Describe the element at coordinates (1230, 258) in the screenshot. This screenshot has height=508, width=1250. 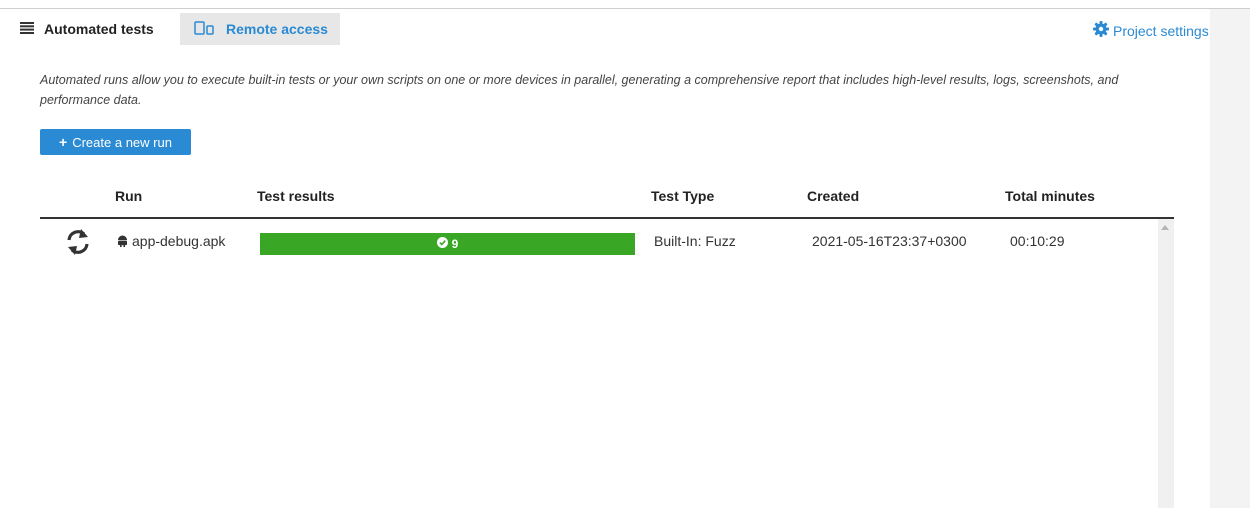
I see `right-gutter` at that location.